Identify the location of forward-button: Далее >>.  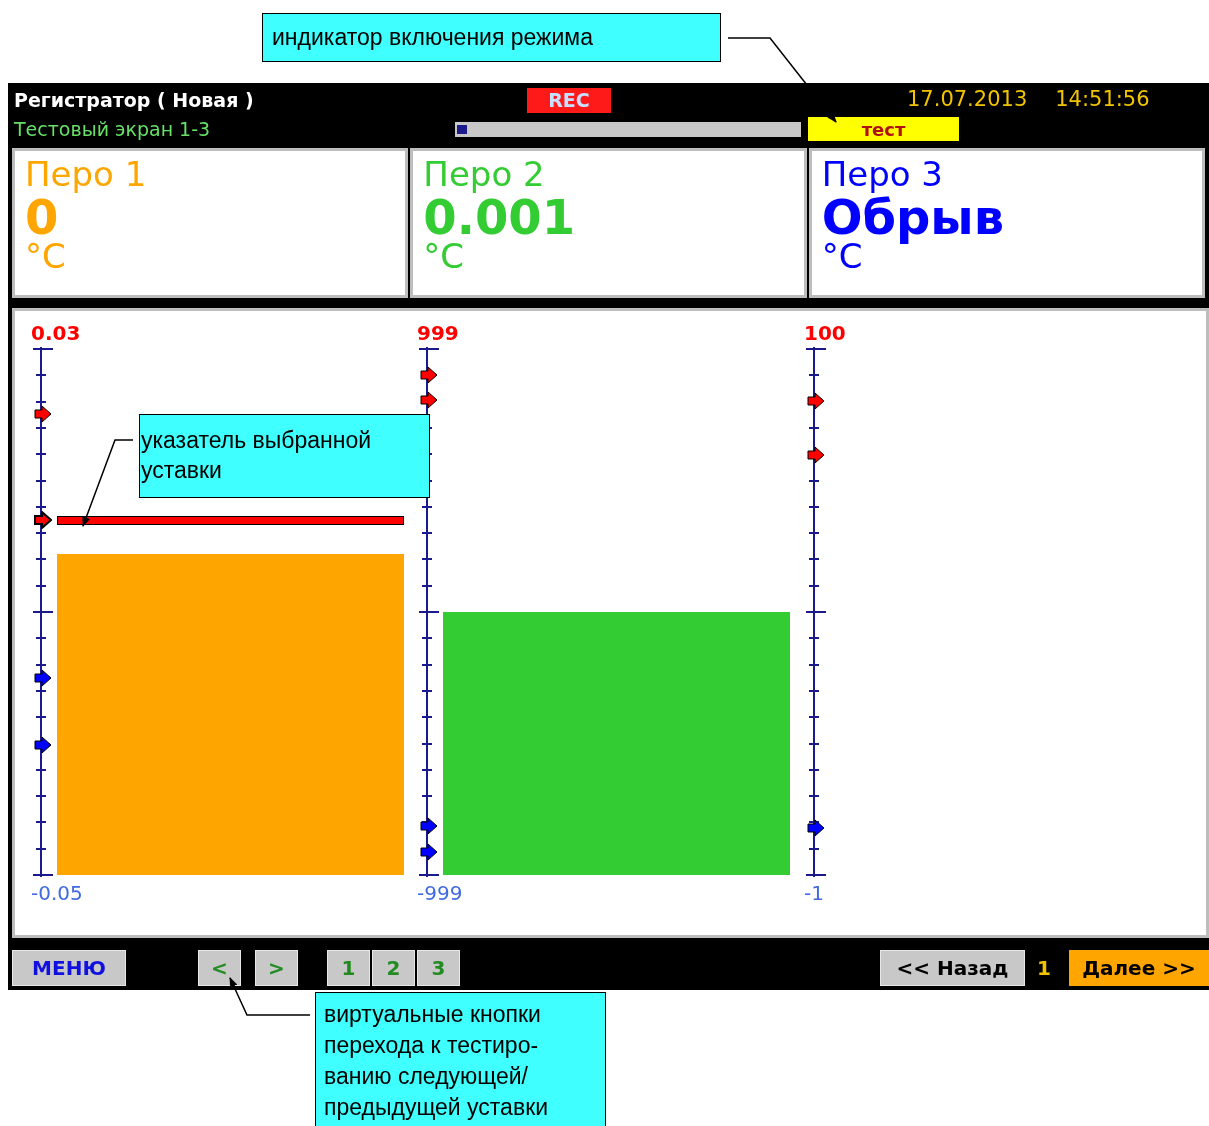
(1138, 967).